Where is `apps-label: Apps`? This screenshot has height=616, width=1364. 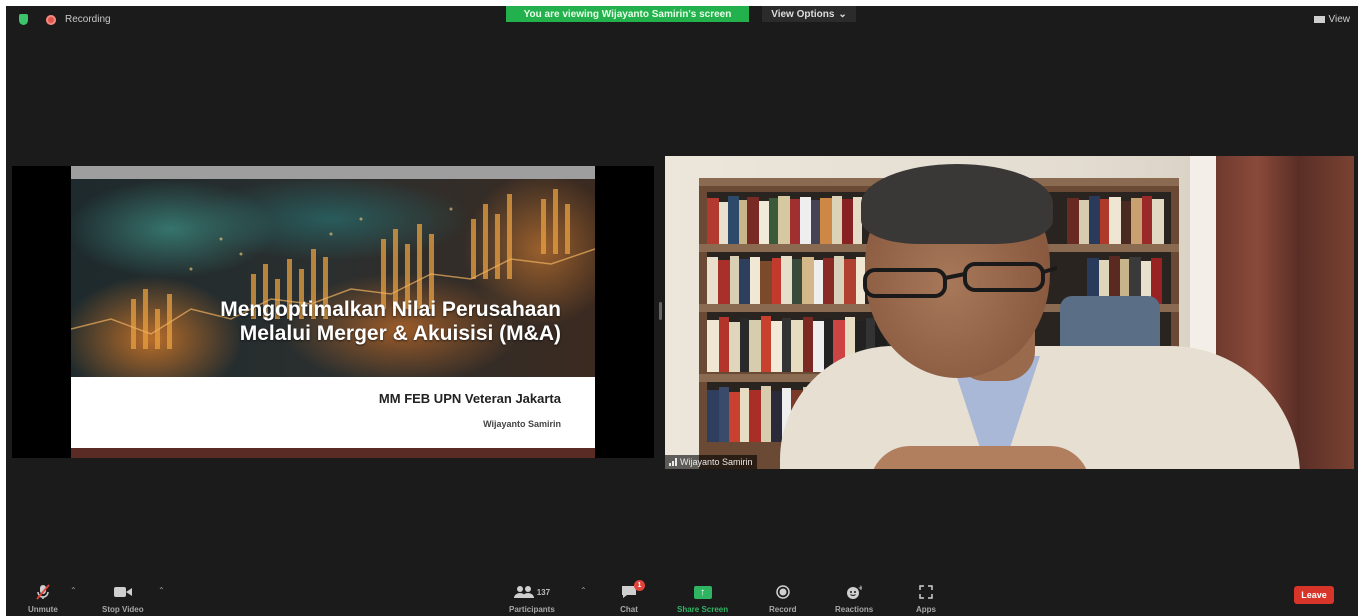
apps-label: Apps is located at coordinates (926, 609).